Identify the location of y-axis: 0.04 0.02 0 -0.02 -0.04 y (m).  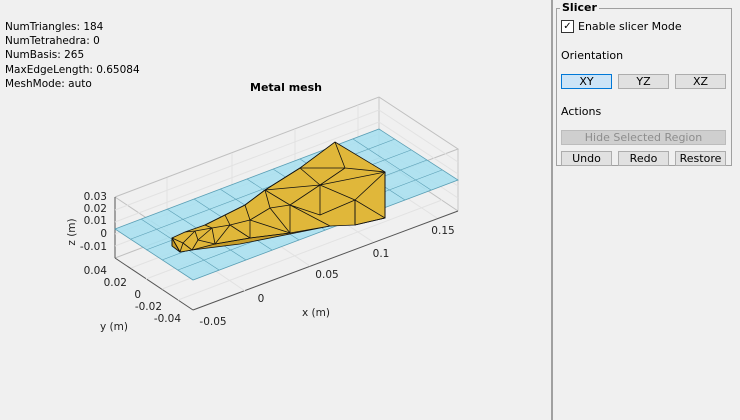
(133, 299).